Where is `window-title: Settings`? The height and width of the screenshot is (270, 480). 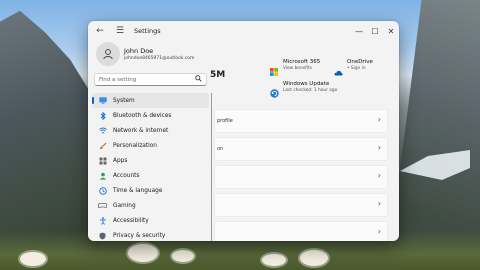
window-title: Settings is located at coordinates (147, 31).